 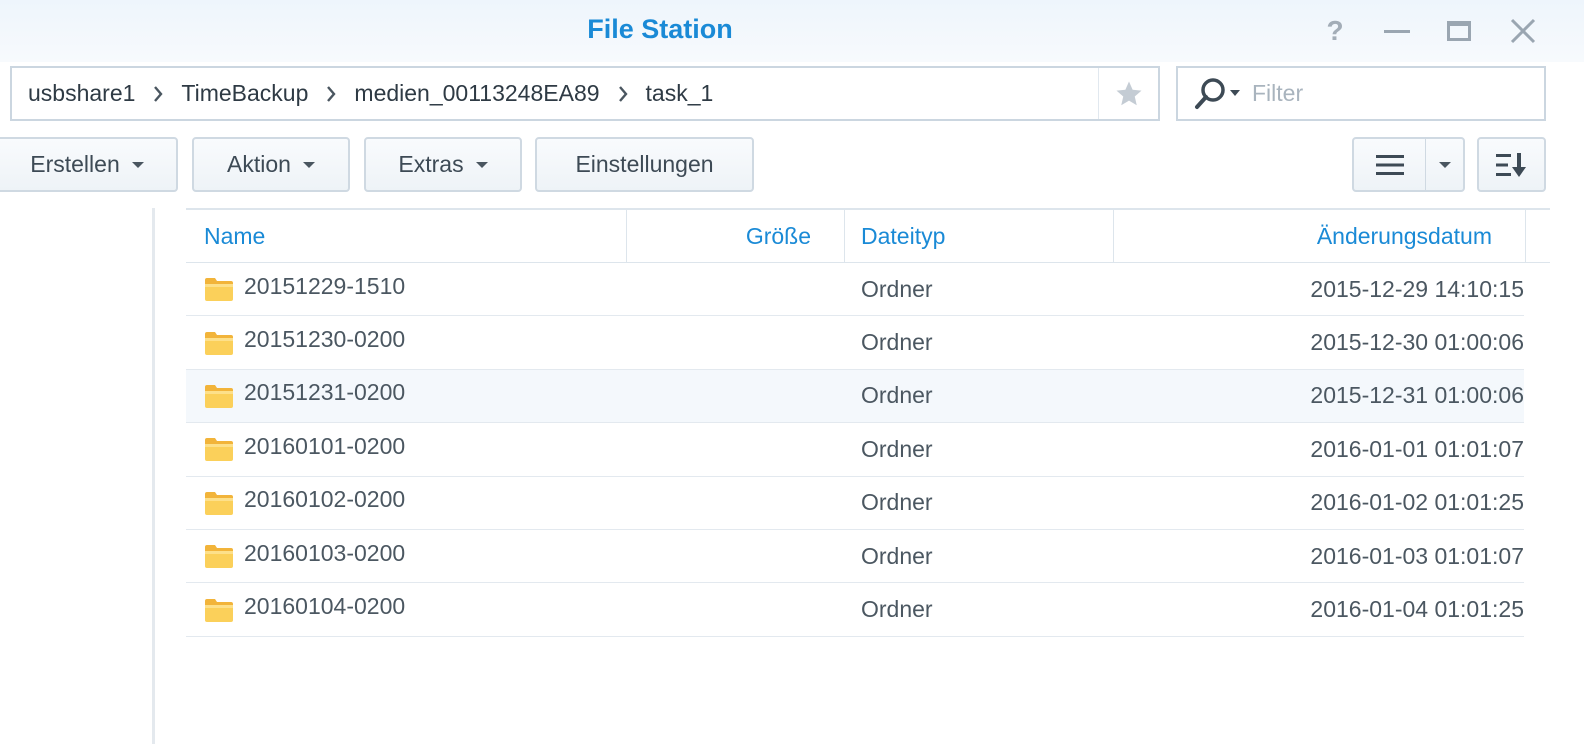 What do you see at coordinates (259, 164) in the screenshot?
I see `action-label: Aktion` at bounding box center [259, 164].